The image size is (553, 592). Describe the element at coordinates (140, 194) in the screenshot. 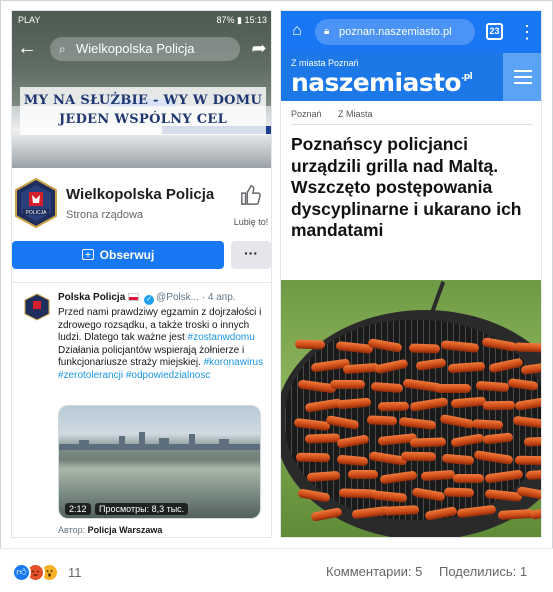

I see `page-name: Wielkopolska Policja` at that location.